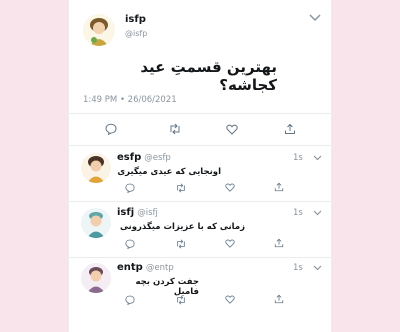 The width and height of the screenshot is (400, 332). Describe the element at coordinates (125, 212) in the screenshot. I see `display-name: isfj` at that location.